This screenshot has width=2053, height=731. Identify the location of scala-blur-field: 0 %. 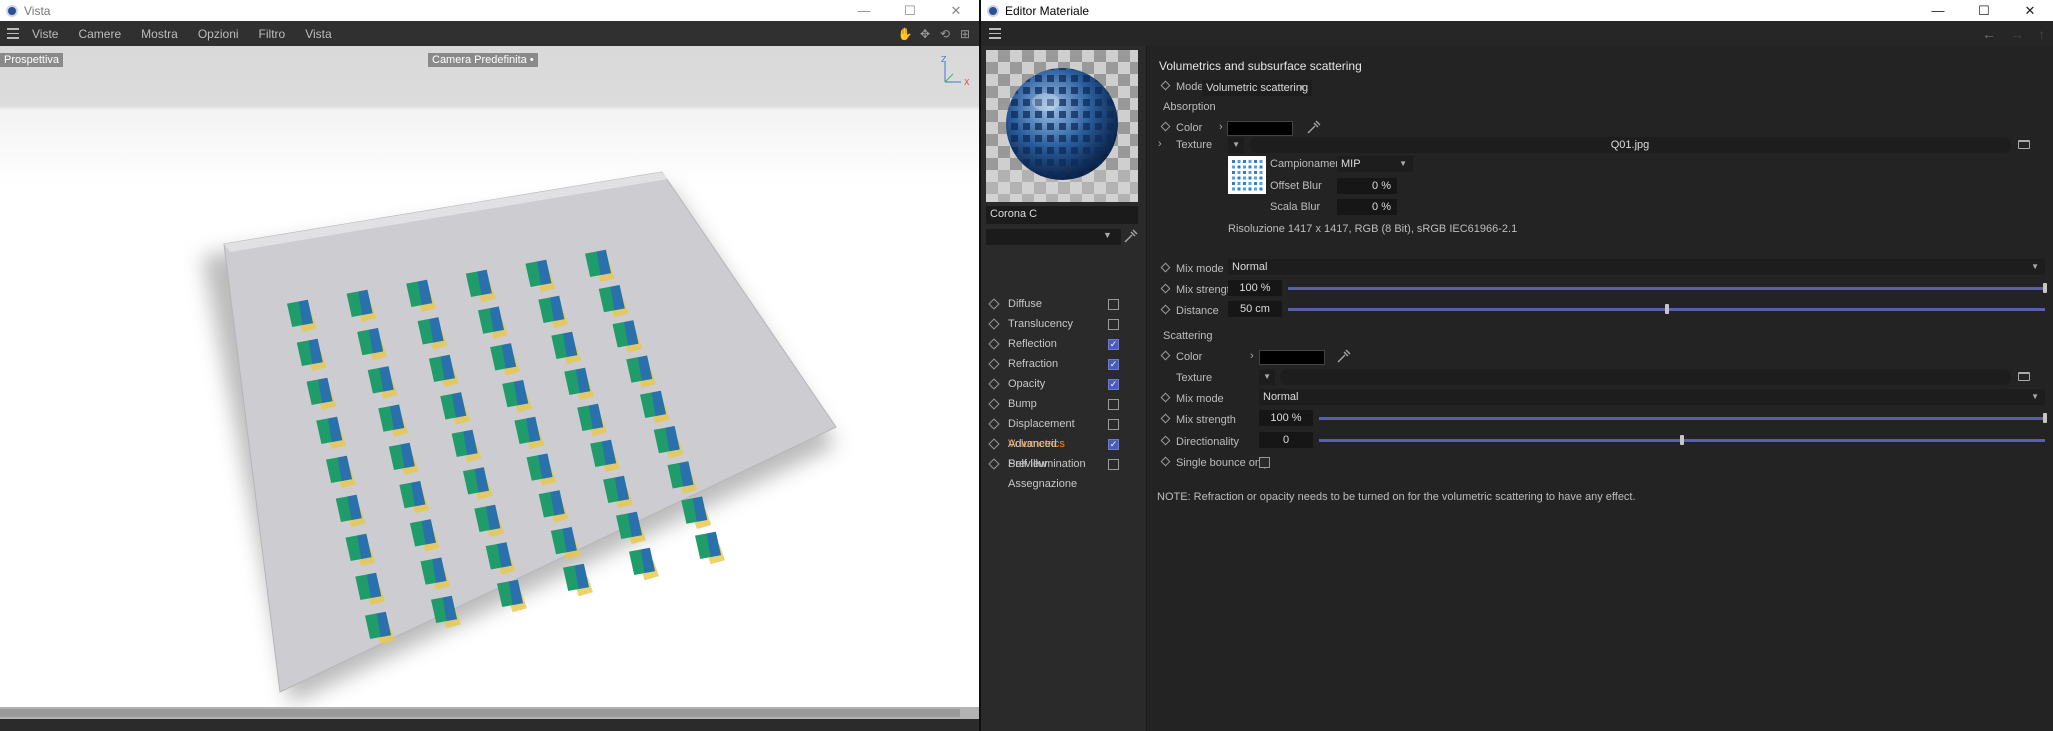
(1367, 207).